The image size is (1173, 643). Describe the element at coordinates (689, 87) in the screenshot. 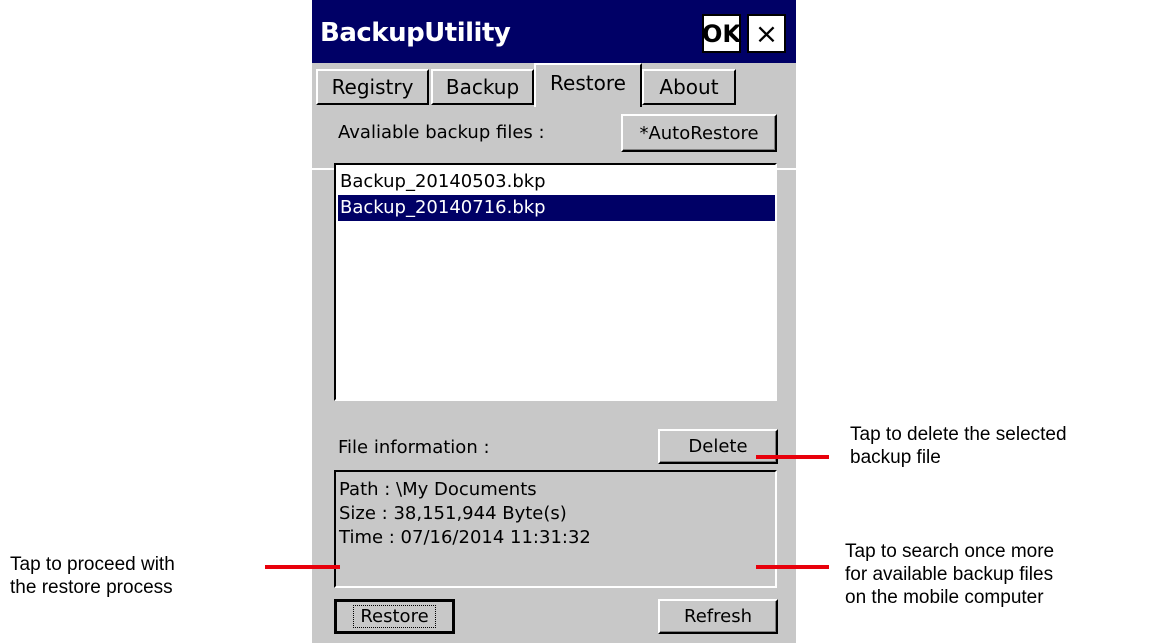

I see `tab-about: About` at that location.